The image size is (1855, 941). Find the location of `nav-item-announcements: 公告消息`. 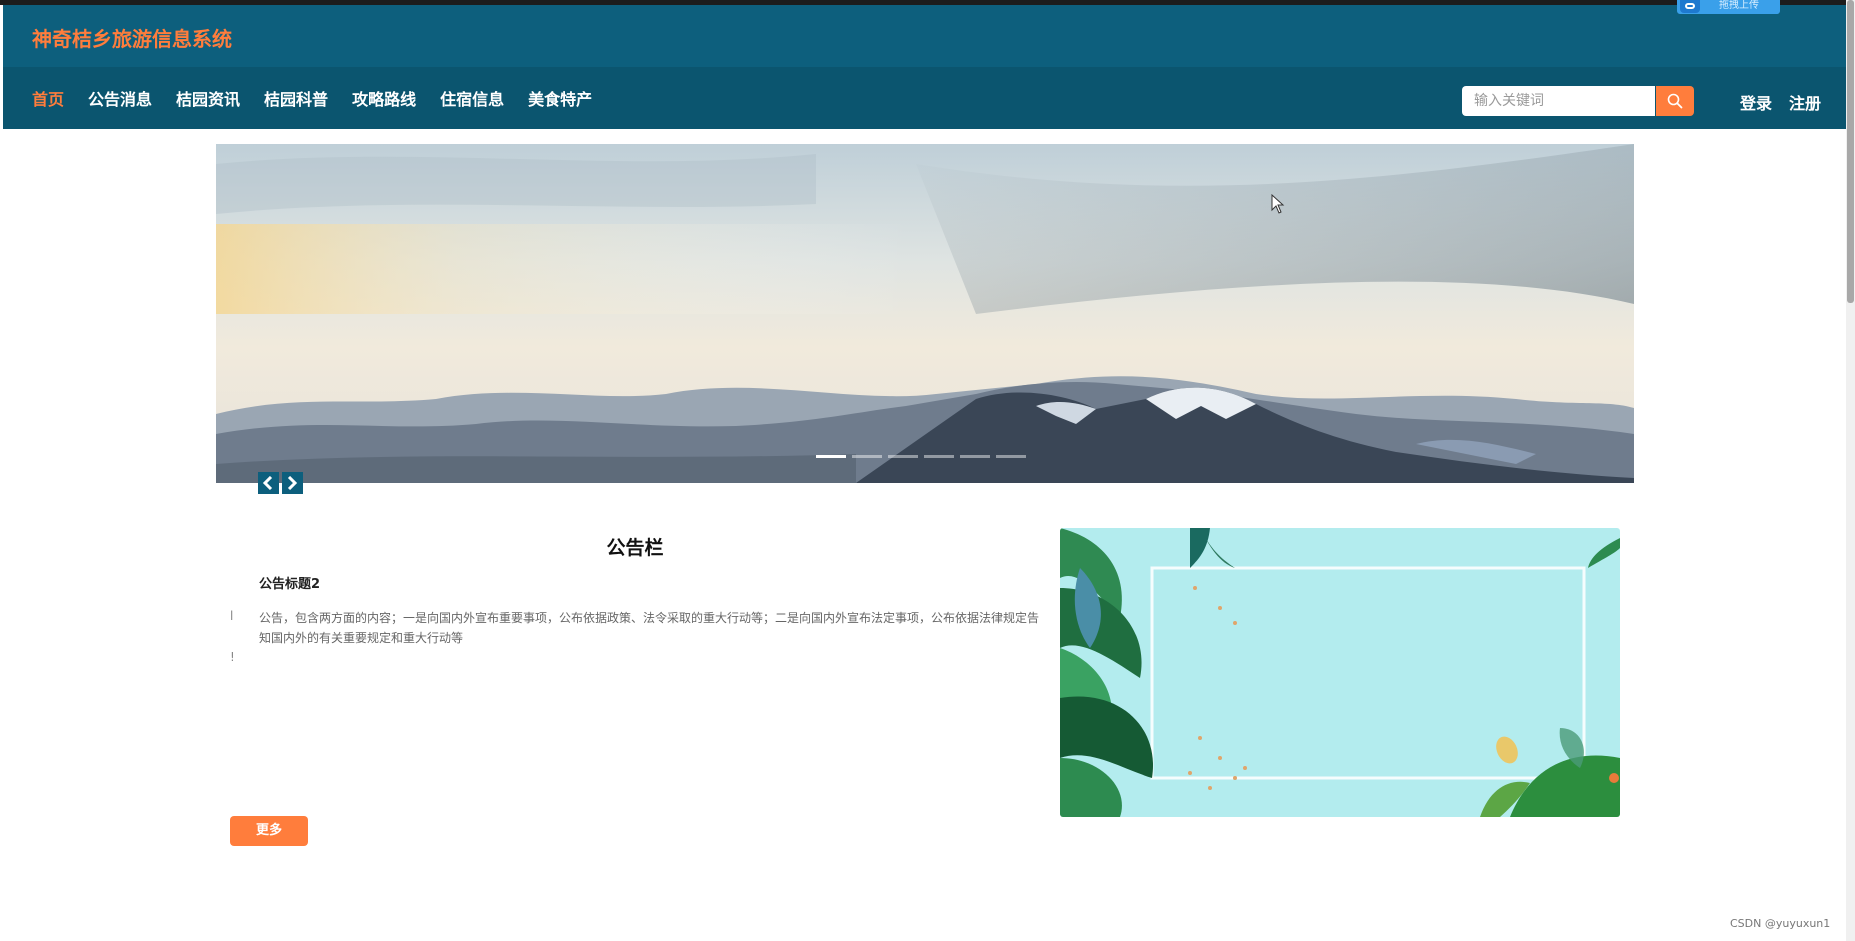

nav-item-announcements: 公告消息 is located at coordinates (120, 98).